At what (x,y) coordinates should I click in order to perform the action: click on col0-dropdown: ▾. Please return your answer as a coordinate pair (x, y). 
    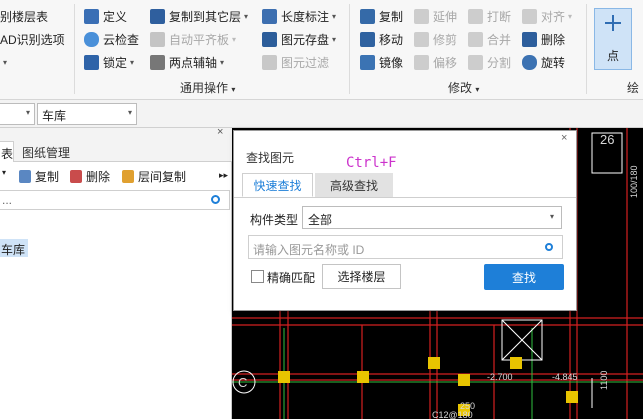
    Looking at the image, I should click on (3, 62).